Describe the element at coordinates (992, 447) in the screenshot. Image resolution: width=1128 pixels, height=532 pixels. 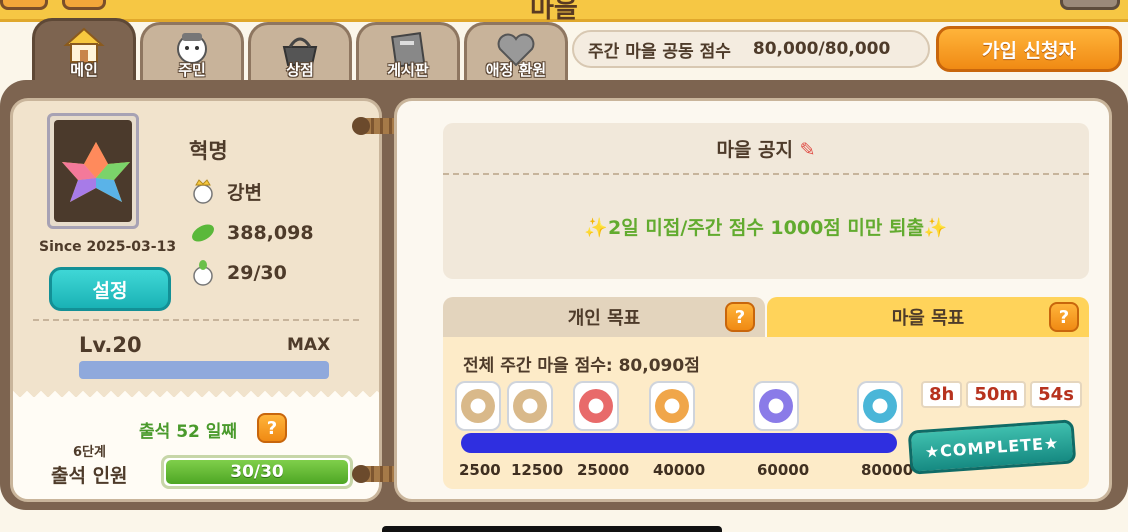
I see `complete-button: ★COMPLETE★` at that location.